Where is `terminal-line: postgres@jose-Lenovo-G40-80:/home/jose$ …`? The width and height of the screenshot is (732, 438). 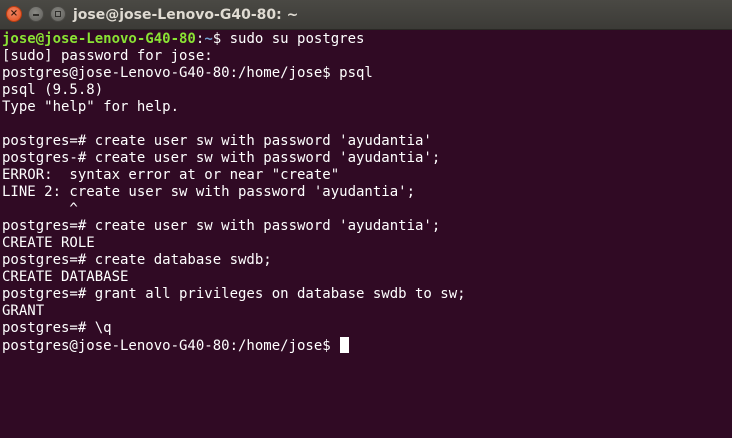
terminal-line: postgres@jose-Lenovo-G40-80:/home/jose$ … is located at coordinates (187, 73).